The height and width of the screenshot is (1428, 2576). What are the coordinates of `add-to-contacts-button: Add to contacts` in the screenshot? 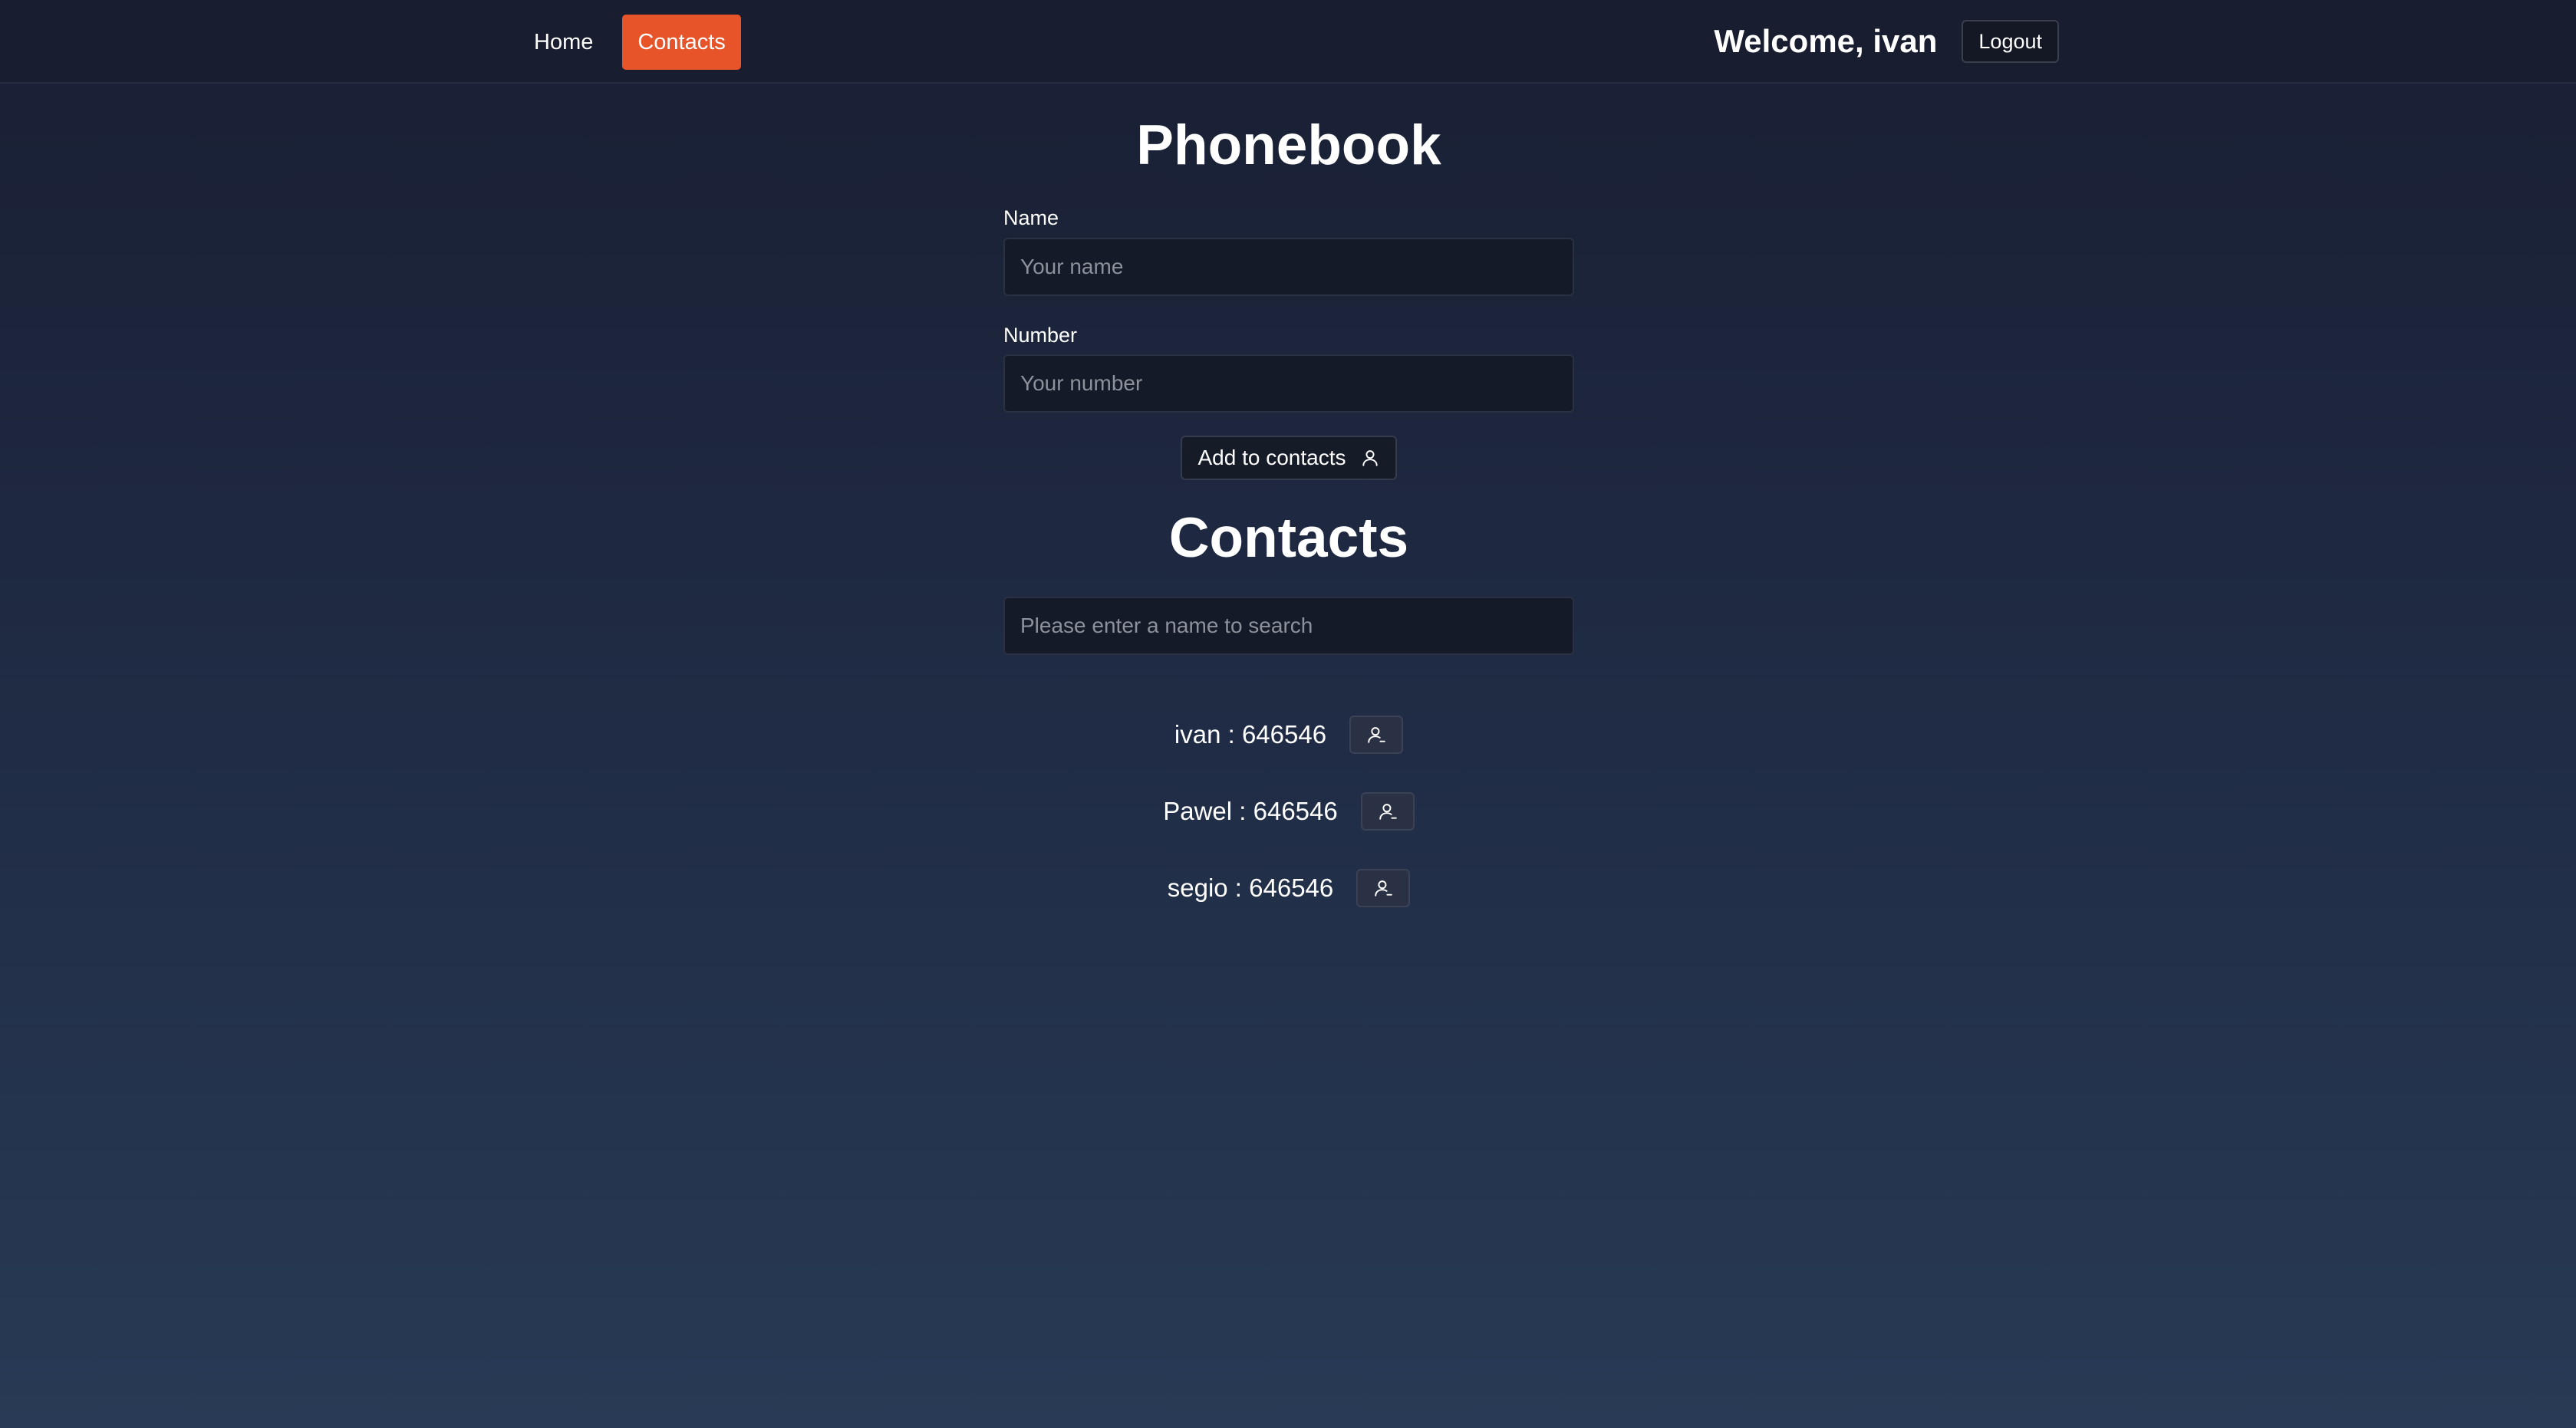 It's located at (1289, 458).